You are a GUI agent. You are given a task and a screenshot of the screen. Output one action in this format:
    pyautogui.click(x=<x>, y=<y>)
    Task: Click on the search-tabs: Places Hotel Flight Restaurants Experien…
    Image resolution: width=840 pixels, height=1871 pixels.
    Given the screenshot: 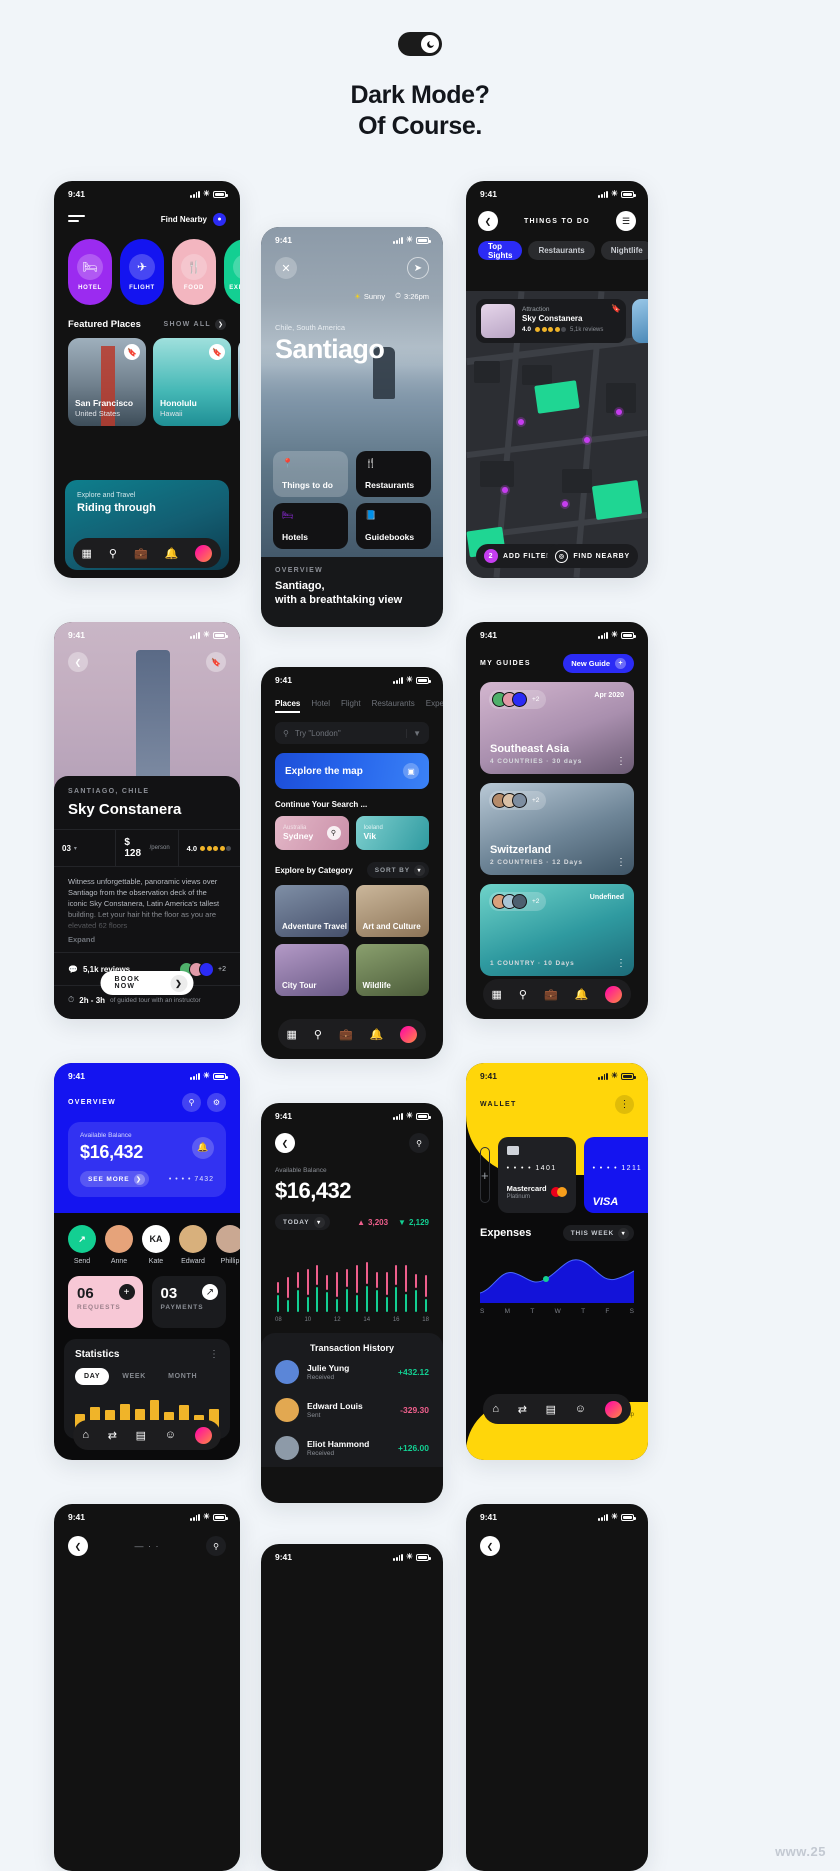 What is the action you would take?
    pyautogui.click(x=352, y=706)
    